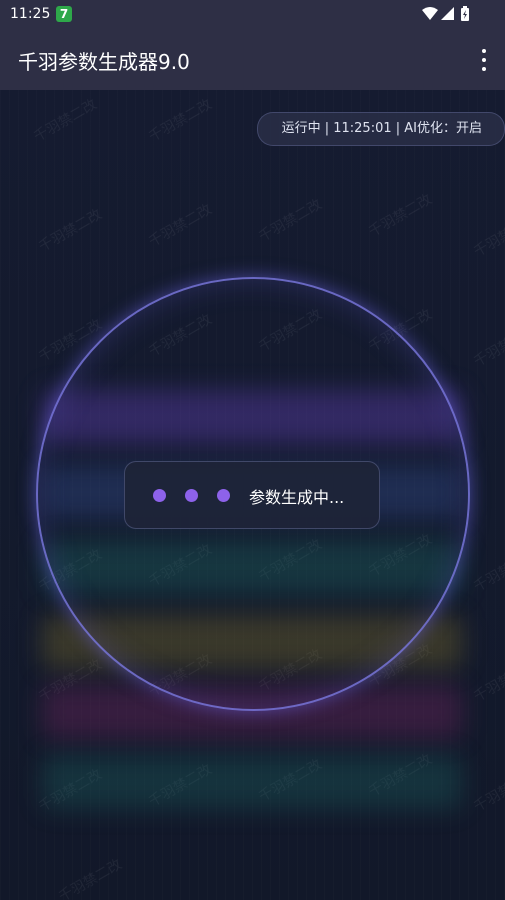 The width and height of the screenshot is (505, 900). What do you see at coordinates (252, 15) in the screenshot?
I see `status-bar: 11:25 7` at bounding box center [252, 15].